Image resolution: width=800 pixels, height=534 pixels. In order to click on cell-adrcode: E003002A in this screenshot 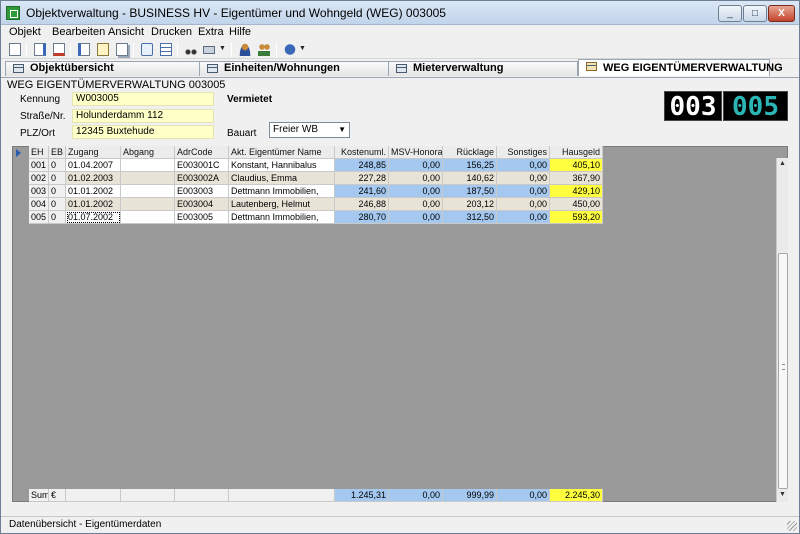, I will do `click(202, 178)`.